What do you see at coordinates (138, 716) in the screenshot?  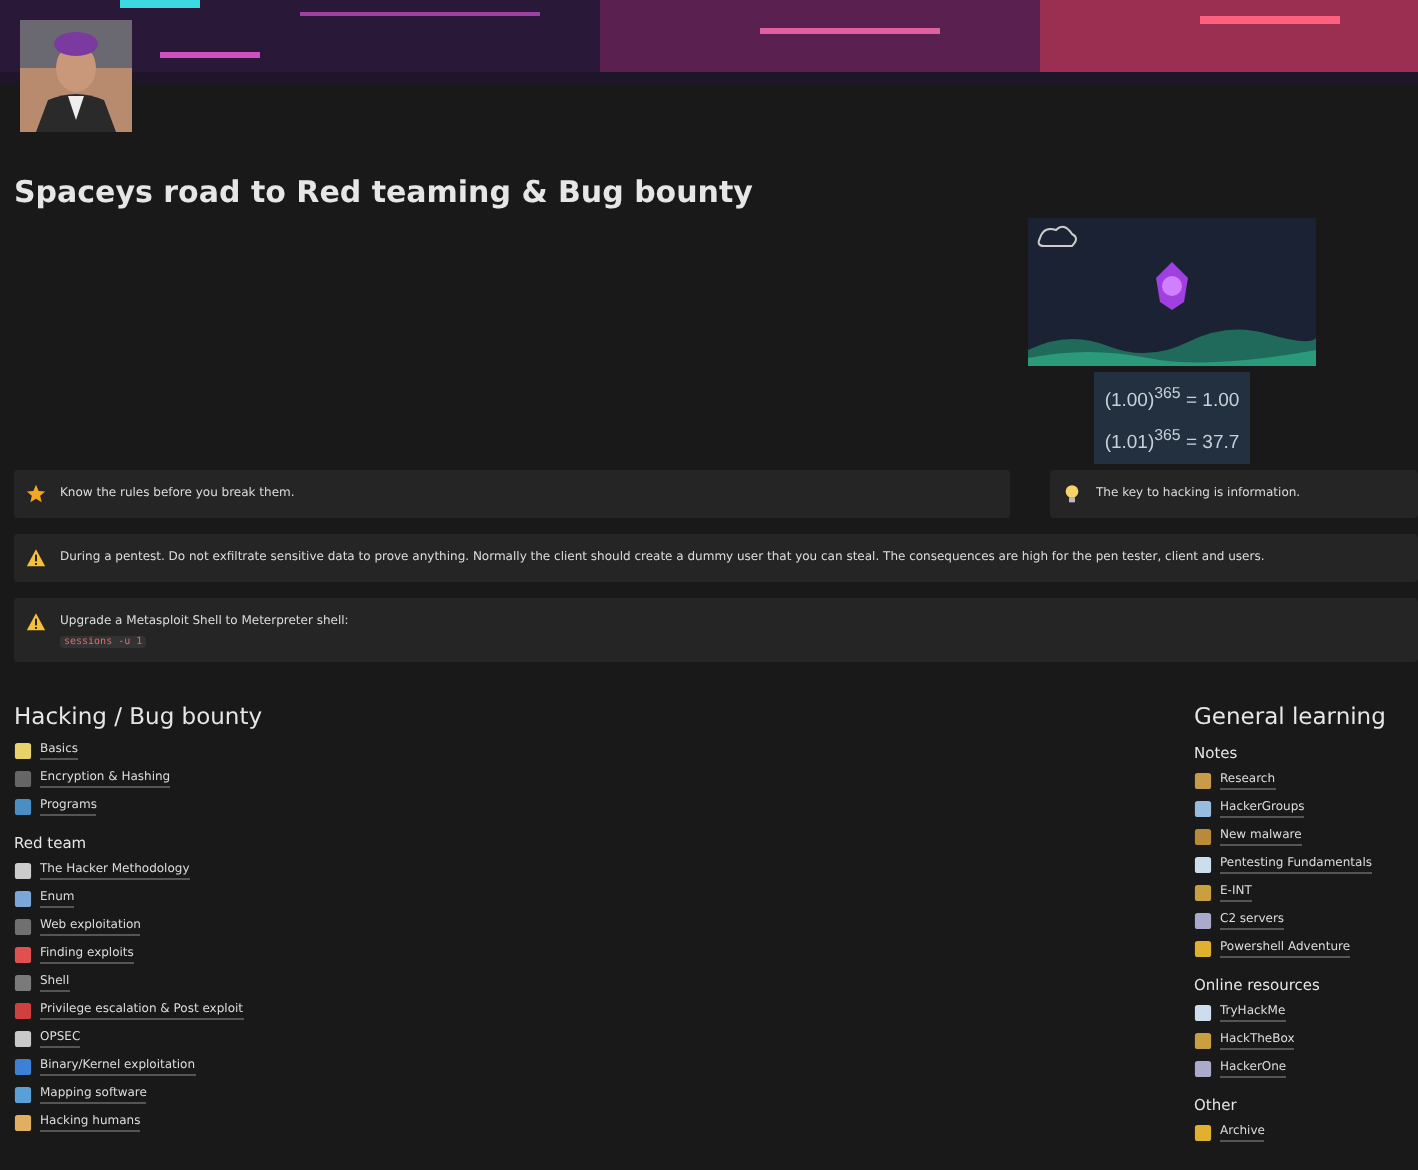 I see `section-heading: Hacking / Bug bounty` at bounding box center [138, 716].